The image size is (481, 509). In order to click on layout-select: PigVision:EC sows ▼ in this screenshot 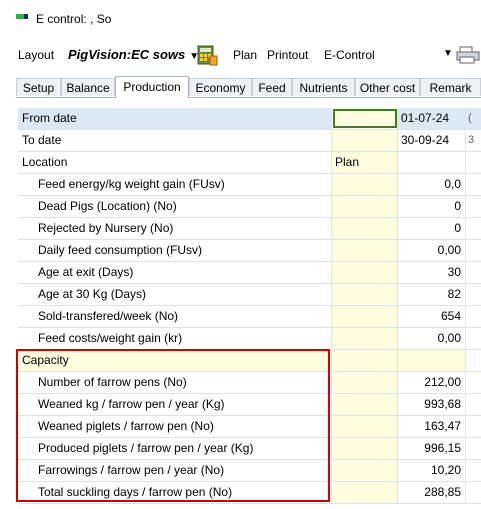, I will do `click(133, 54)`.